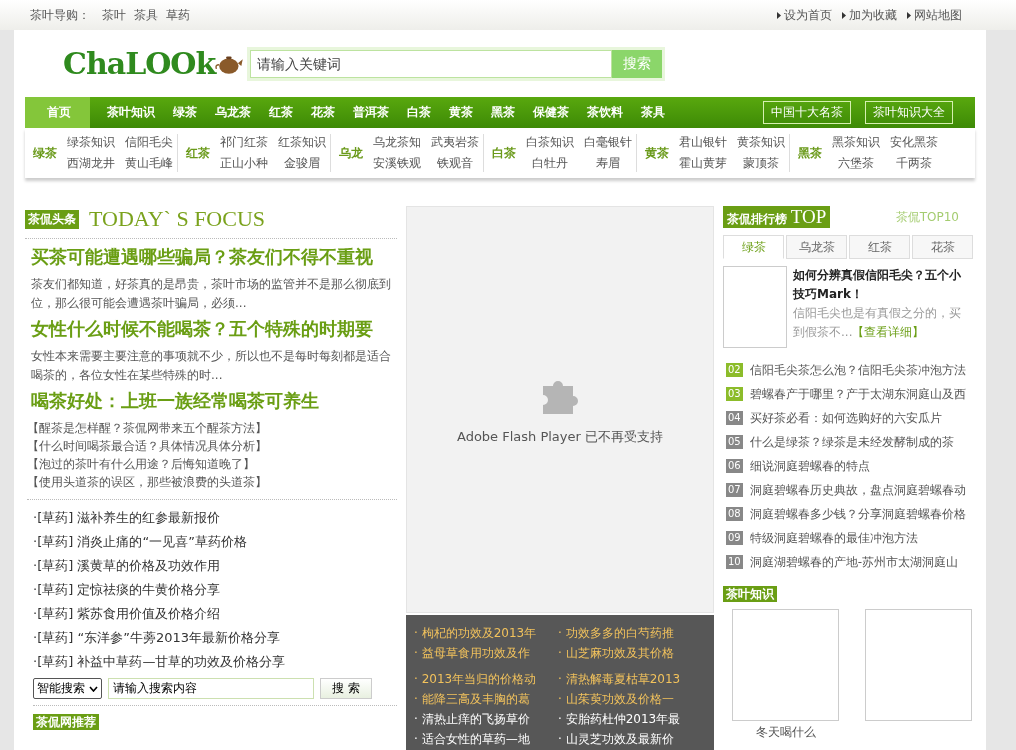 Image resolution: width=1016 pixels, height=750 pixels. I want to click on subcategory-link: 蒙顶茶, so click(761, 163).